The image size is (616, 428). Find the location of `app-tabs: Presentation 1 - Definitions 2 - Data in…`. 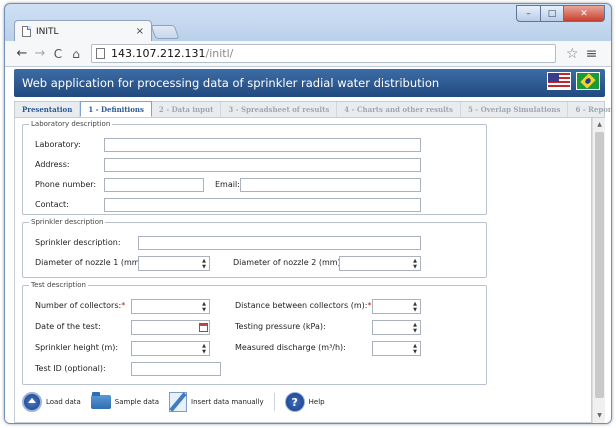

app-tabs: Presentation 1 - Definitions 2 - Data in… is located at coordinates (312, 109).